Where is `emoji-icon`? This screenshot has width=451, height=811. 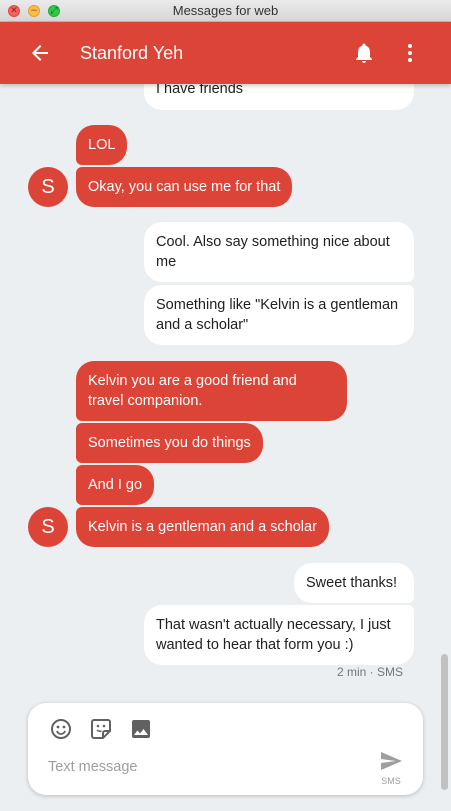
emoji-icon is located at coordinates (61, 729).